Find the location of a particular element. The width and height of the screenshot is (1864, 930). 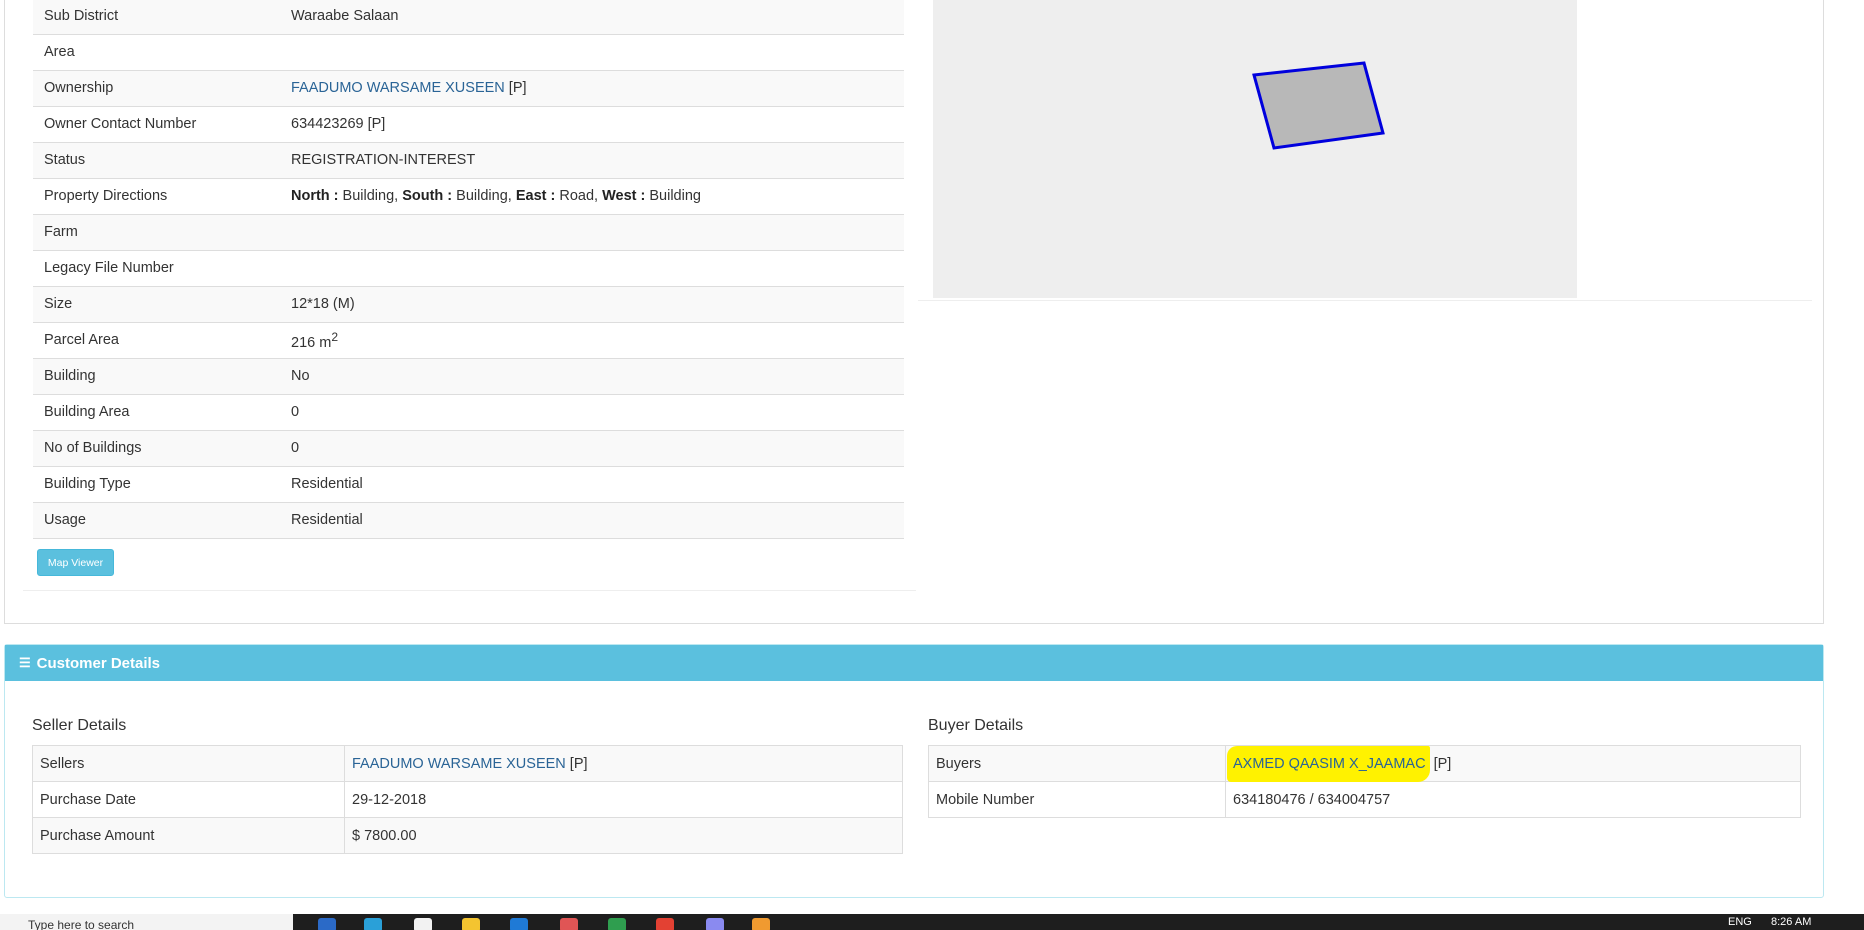

north-label: North : is located at coordinates (315, 196).